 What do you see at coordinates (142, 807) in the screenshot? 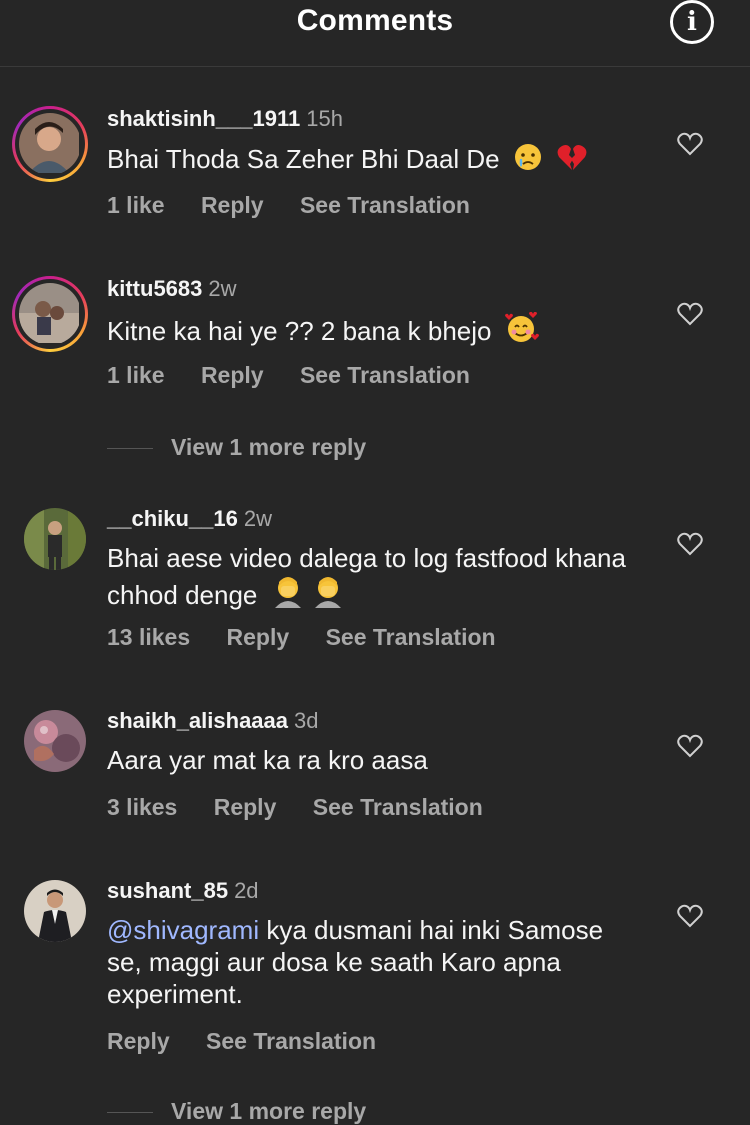
I see `like-count: 3 likes` at bounding box center [142, 807].